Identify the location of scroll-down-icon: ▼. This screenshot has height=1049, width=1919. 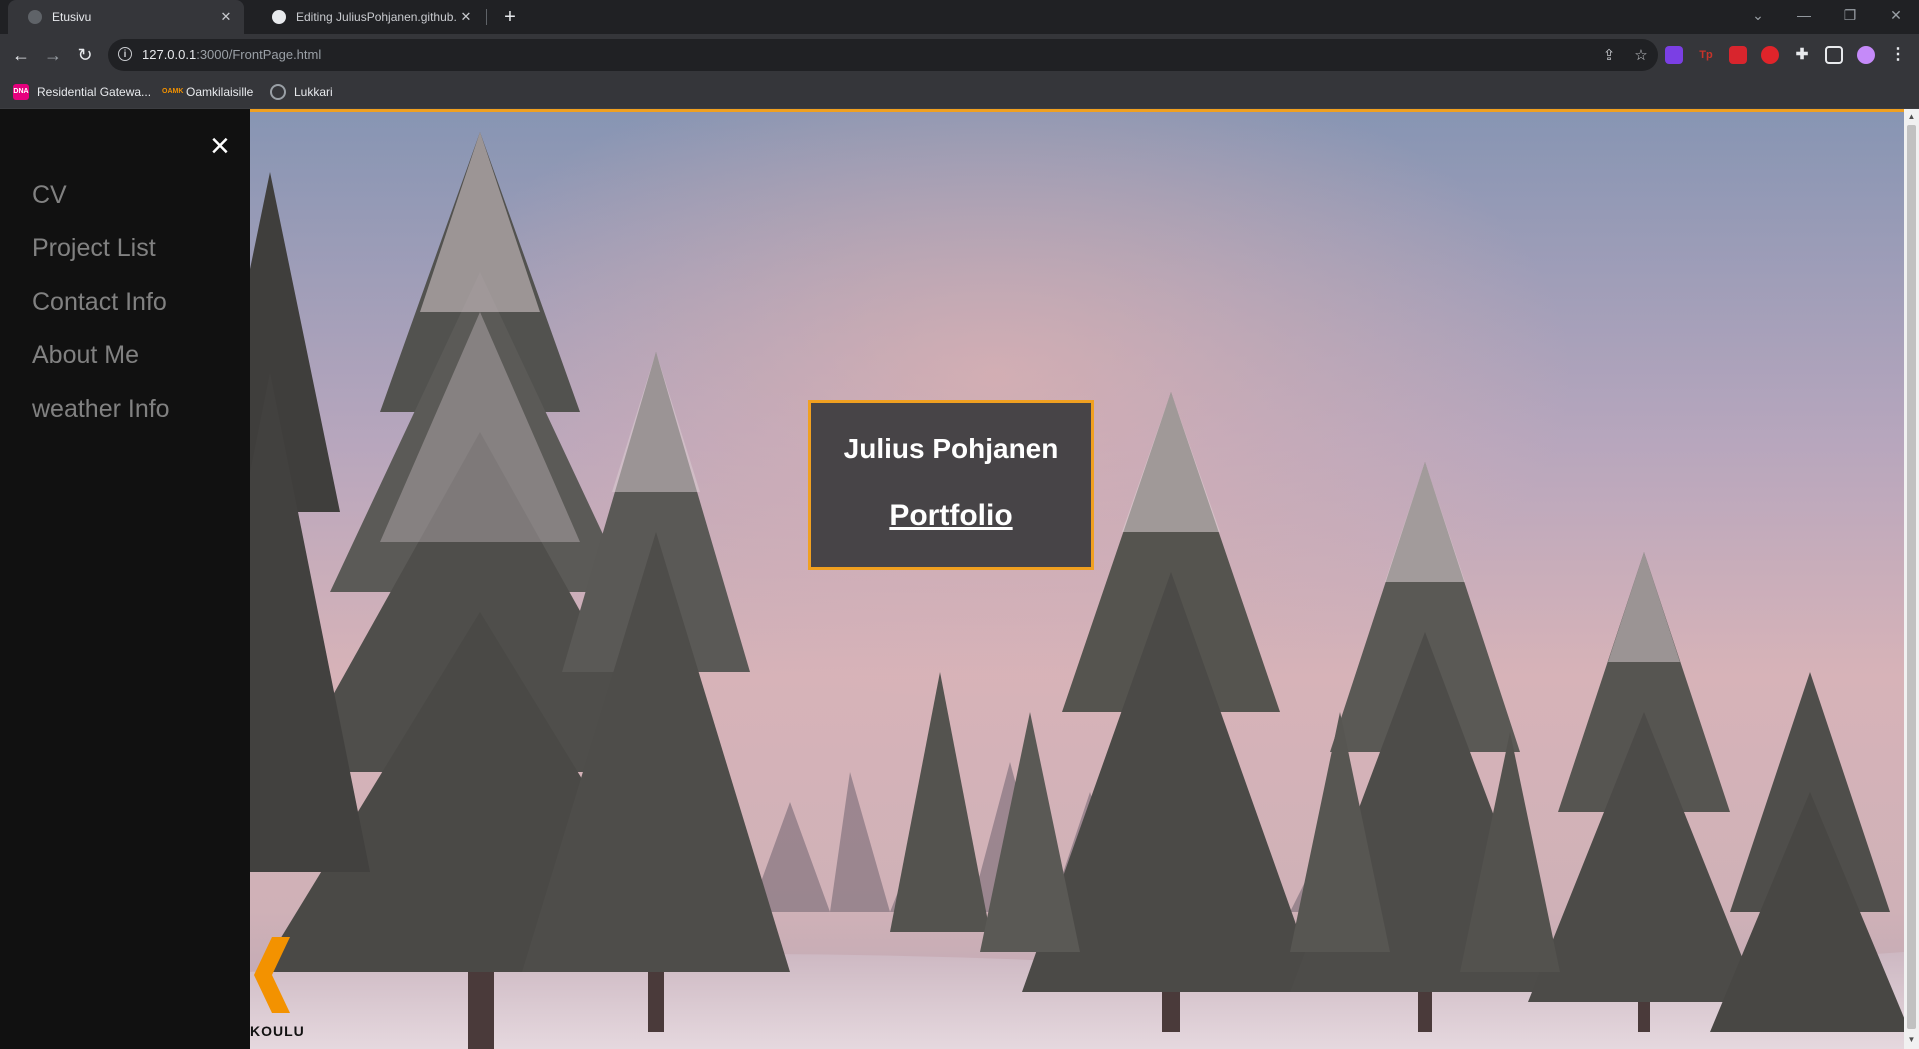
(1911, 1039).